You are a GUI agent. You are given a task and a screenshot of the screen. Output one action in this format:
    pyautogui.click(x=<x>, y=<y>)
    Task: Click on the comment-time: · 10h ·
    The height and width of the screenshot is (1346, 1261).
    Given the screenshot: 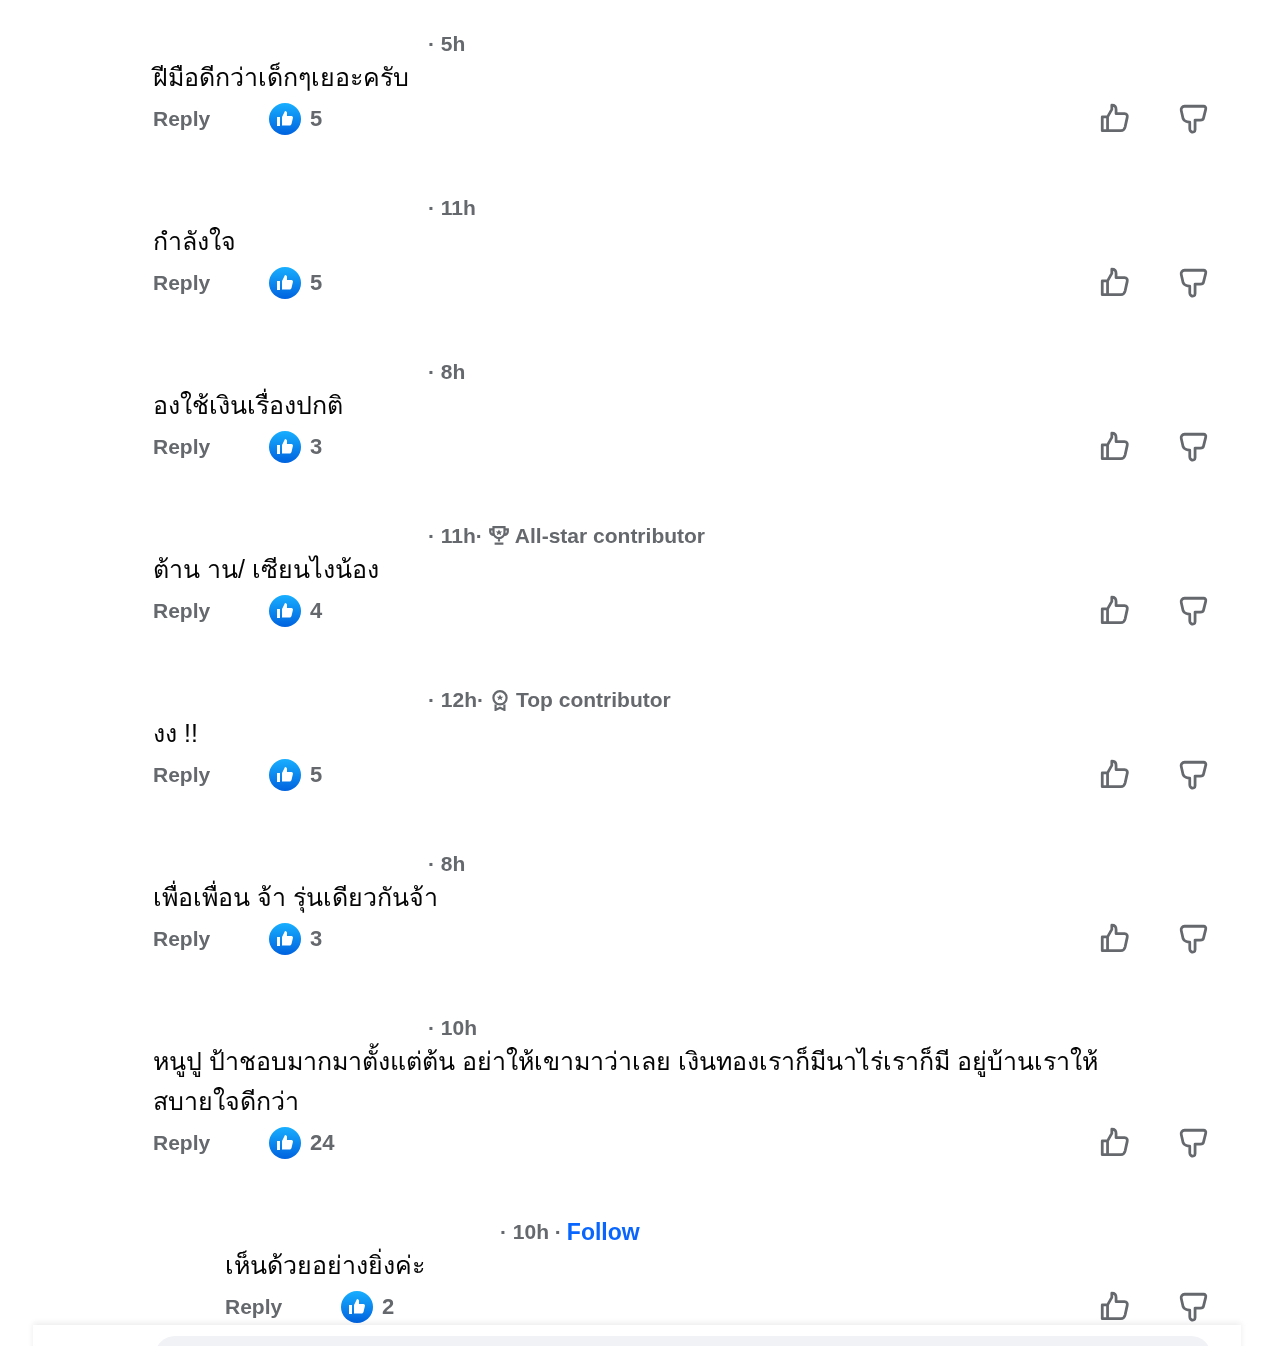 What is the action you would take?
    pyautogui.click(x=531, y=1232)
    